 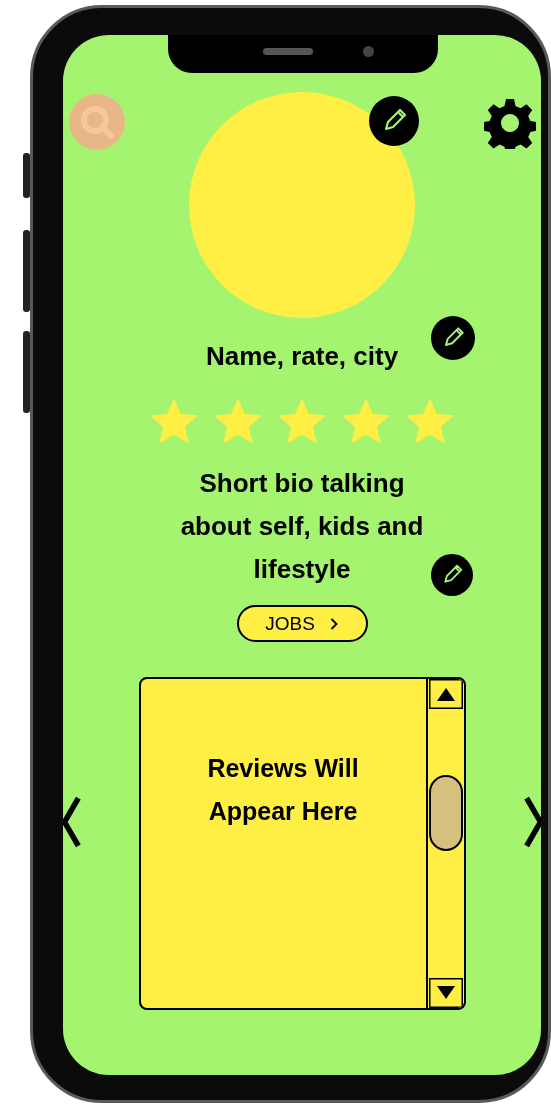 What do you see at coordinates (445, 813) in the screenshot?
I see `scrollbar-thumb` at bounding box center [445, 813].